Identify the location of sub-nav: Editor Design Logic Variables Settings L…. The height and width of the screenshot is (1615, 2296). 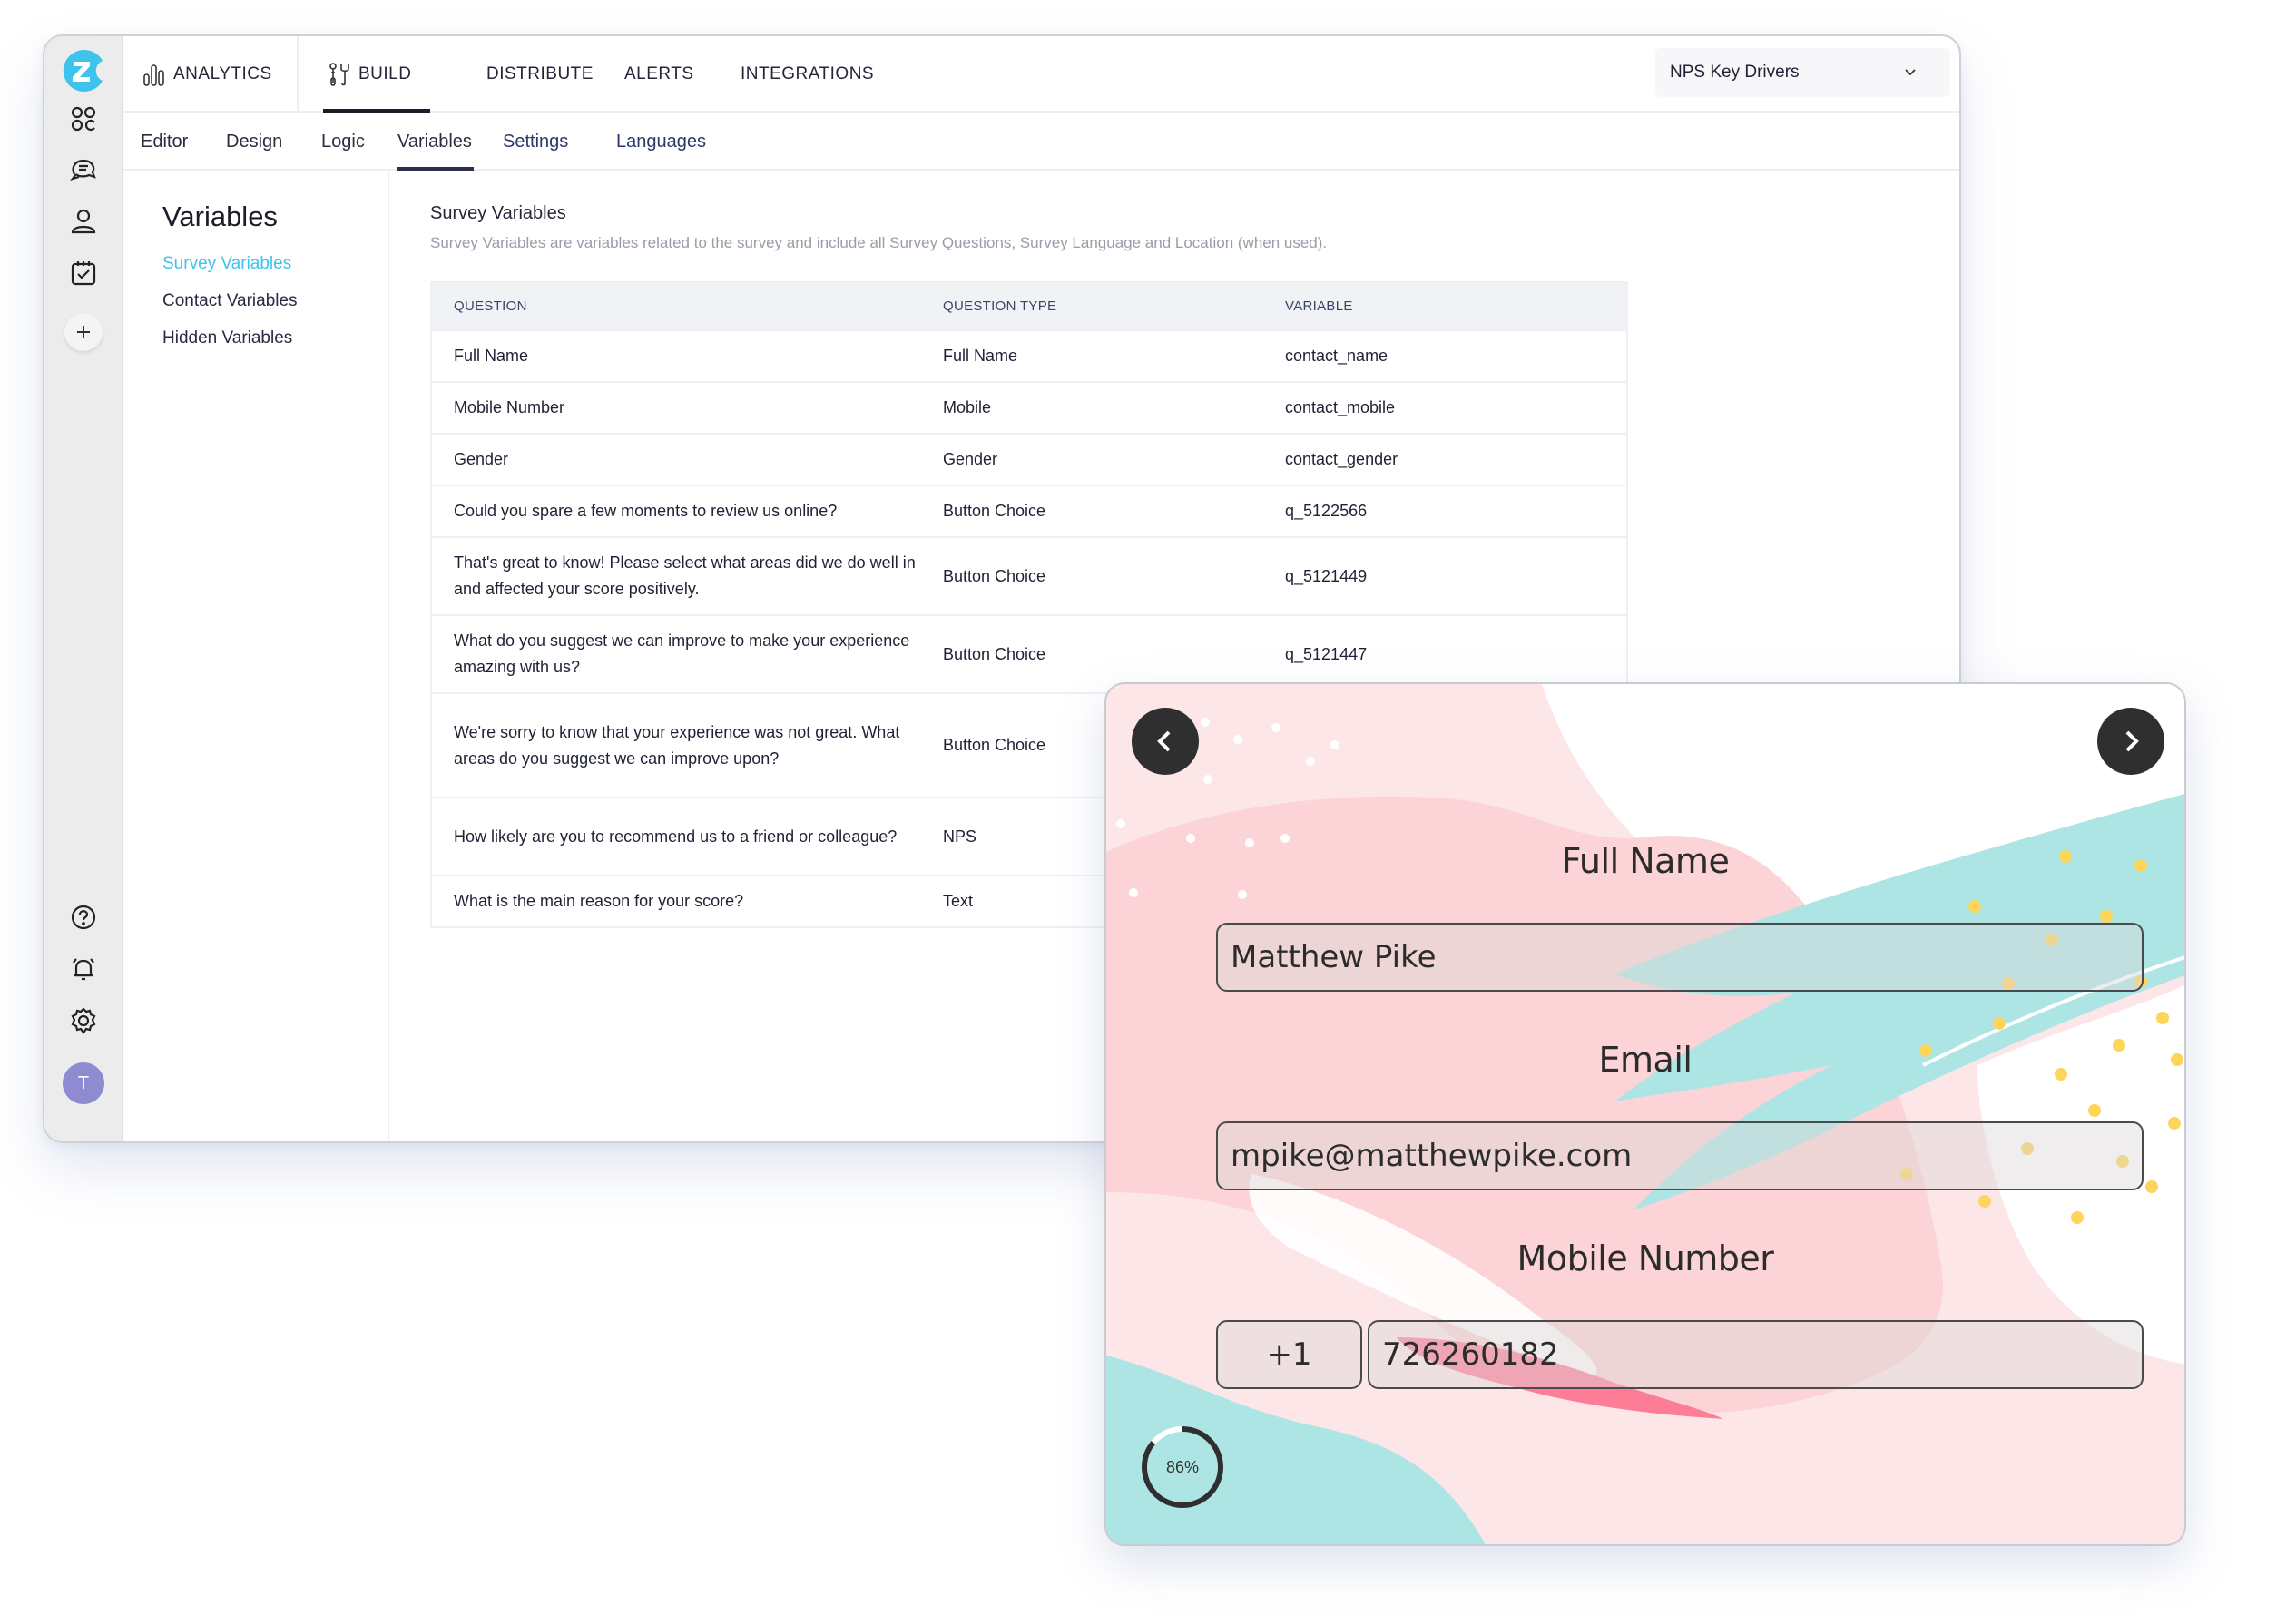
(1041, 142).